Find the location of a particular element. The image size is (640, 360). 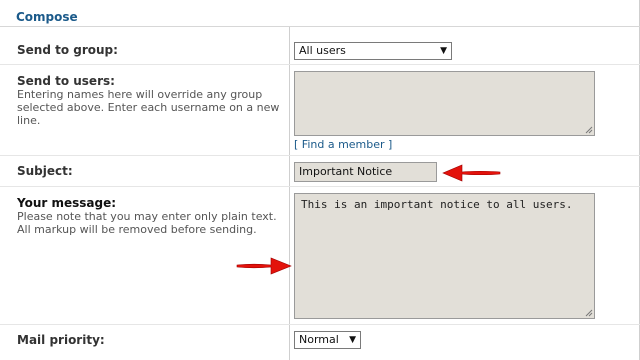

subject-label: Subject: is located at coordinates (45, 171).